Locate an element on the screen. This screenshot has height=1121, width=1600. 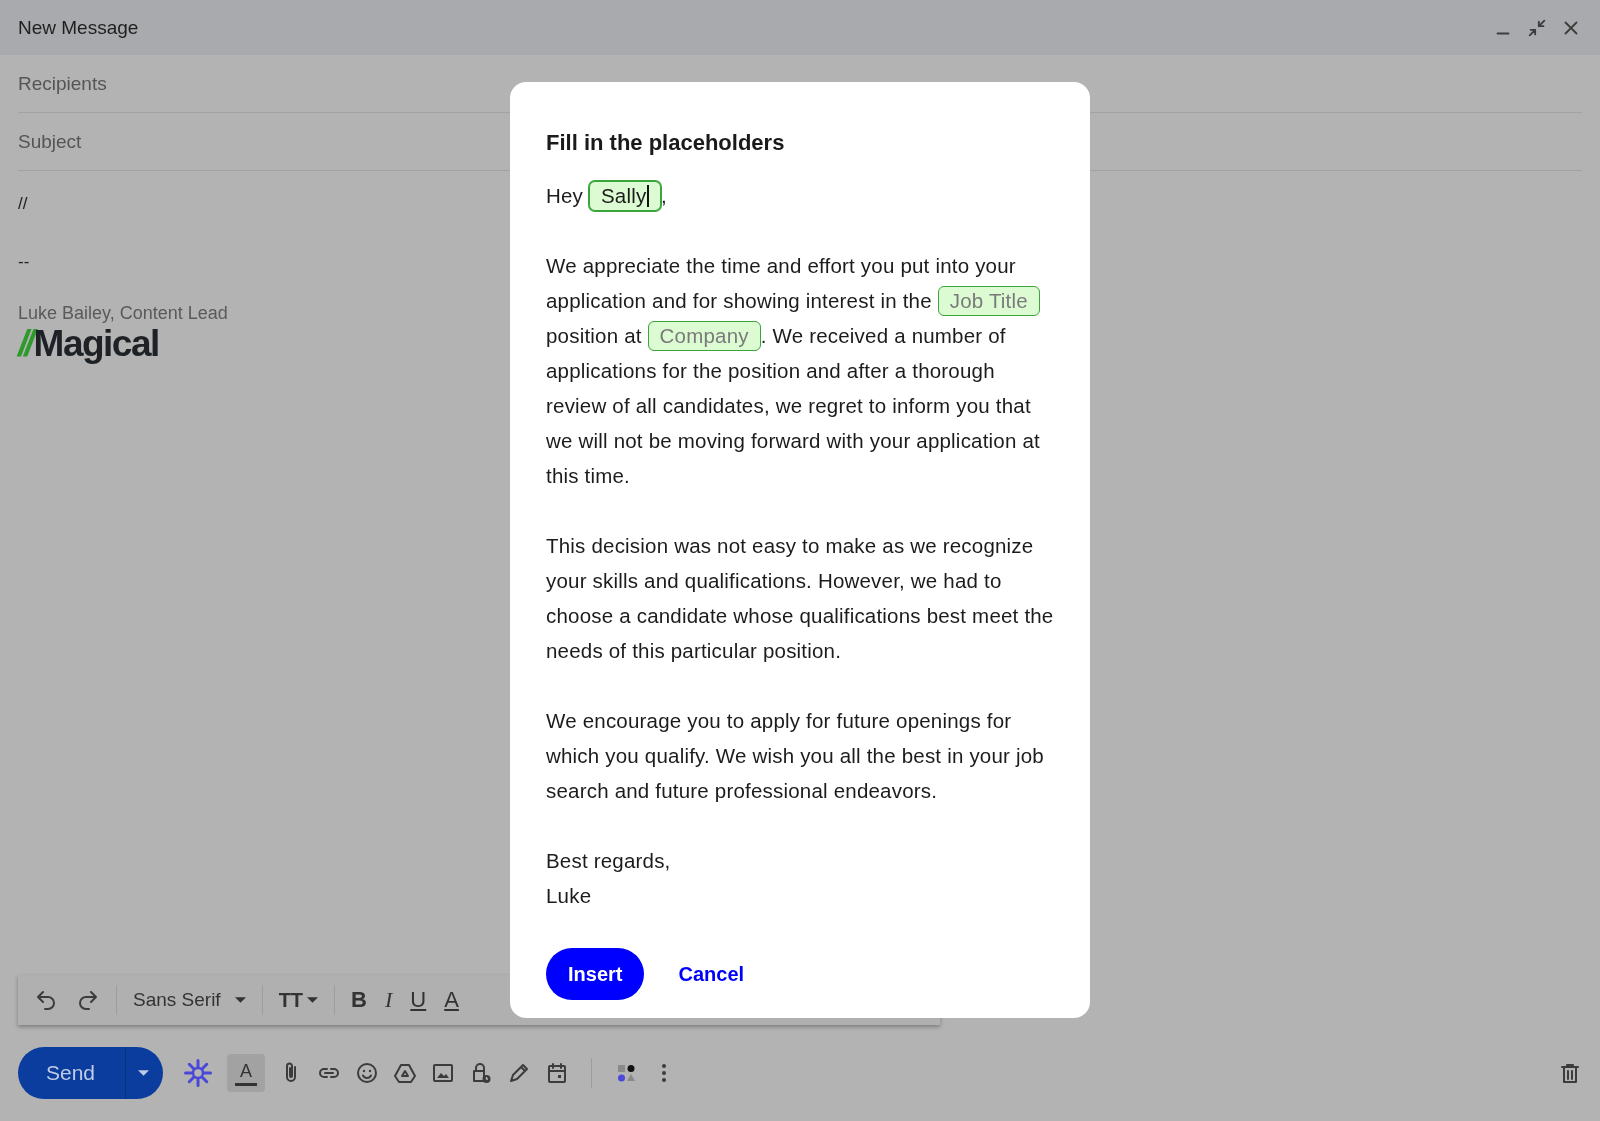
logo: //Magical is located at coordinates (88, 344).